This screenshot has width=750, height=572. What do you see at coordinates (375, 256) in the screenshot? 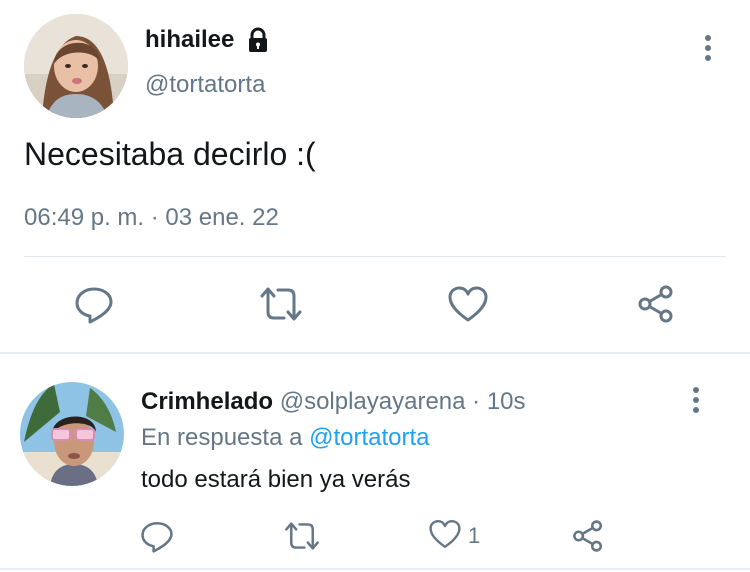
I see `divider` at bounding box center [375, 256].